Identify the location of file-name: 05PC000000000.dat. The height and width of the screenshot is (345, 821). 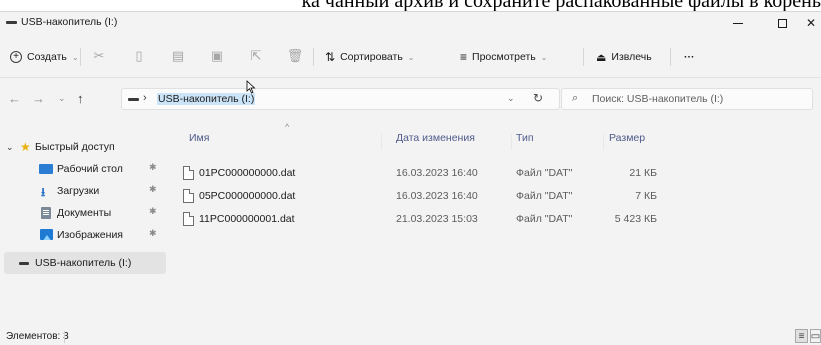
(247, 196).